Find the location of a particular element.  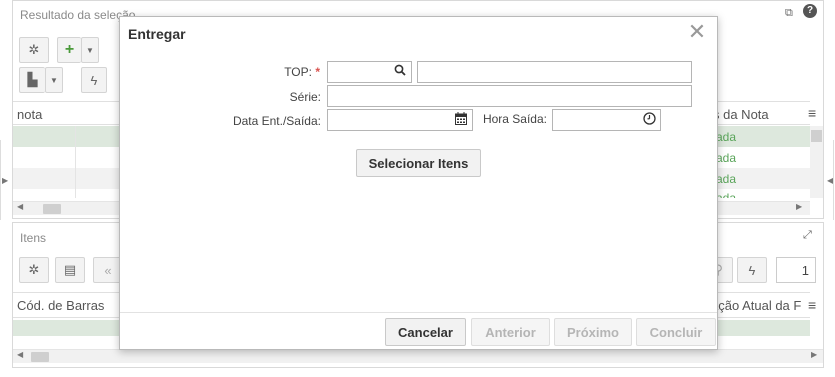

top-field-label: TOP: * is located at coordinates (270, 72).